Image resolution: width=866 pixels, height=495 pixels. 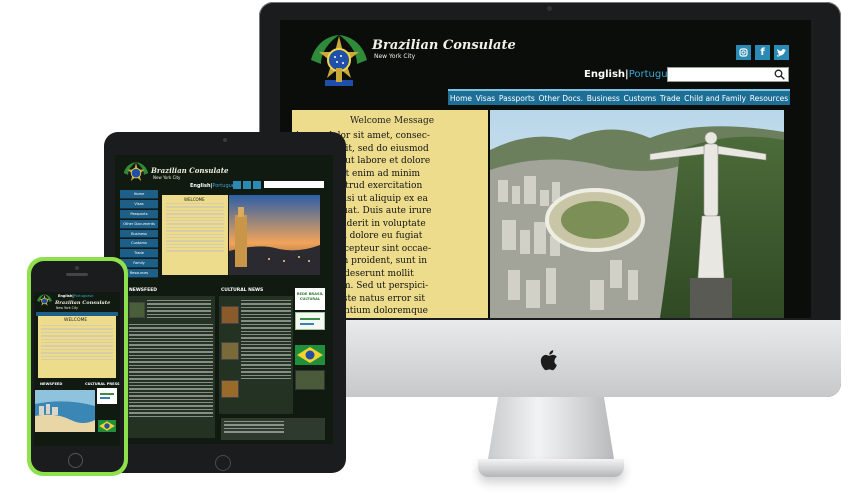 I want to click on site-subtitle: New York City, so click(x=395, y=56).